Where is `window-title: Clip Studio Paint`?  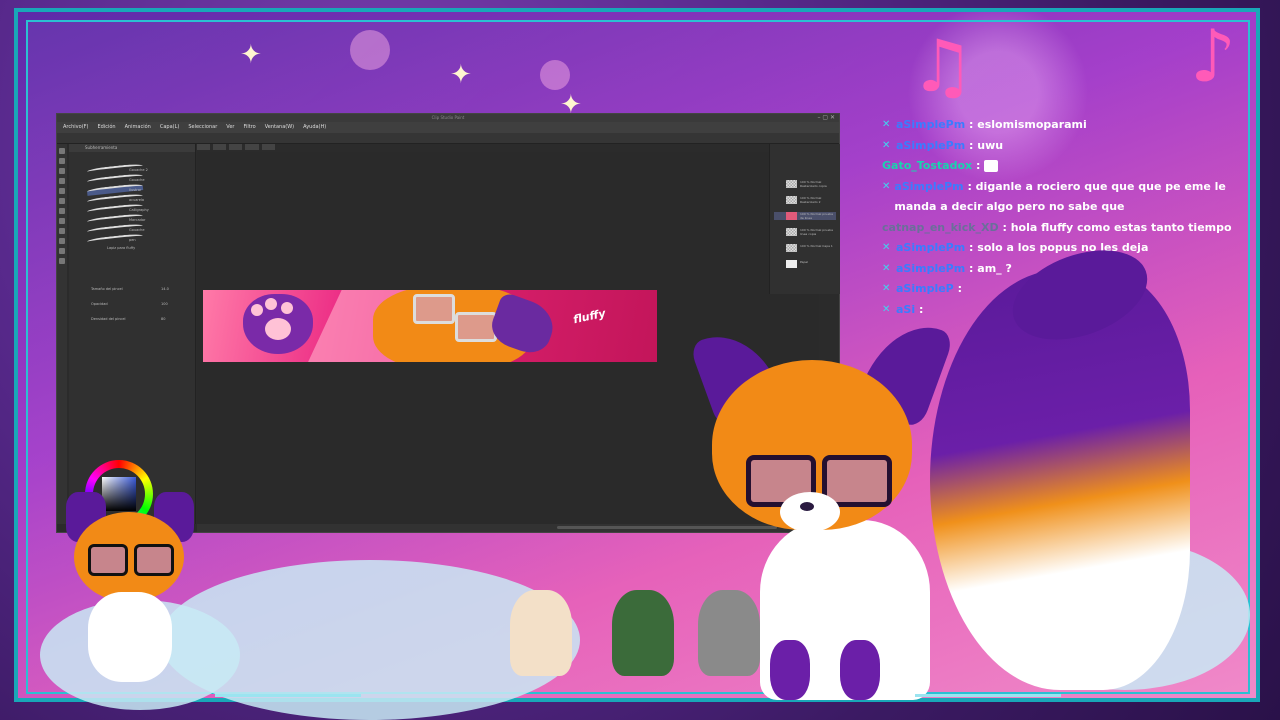 window-title: Clip Studio Paint is located at coordinates (448, 118).